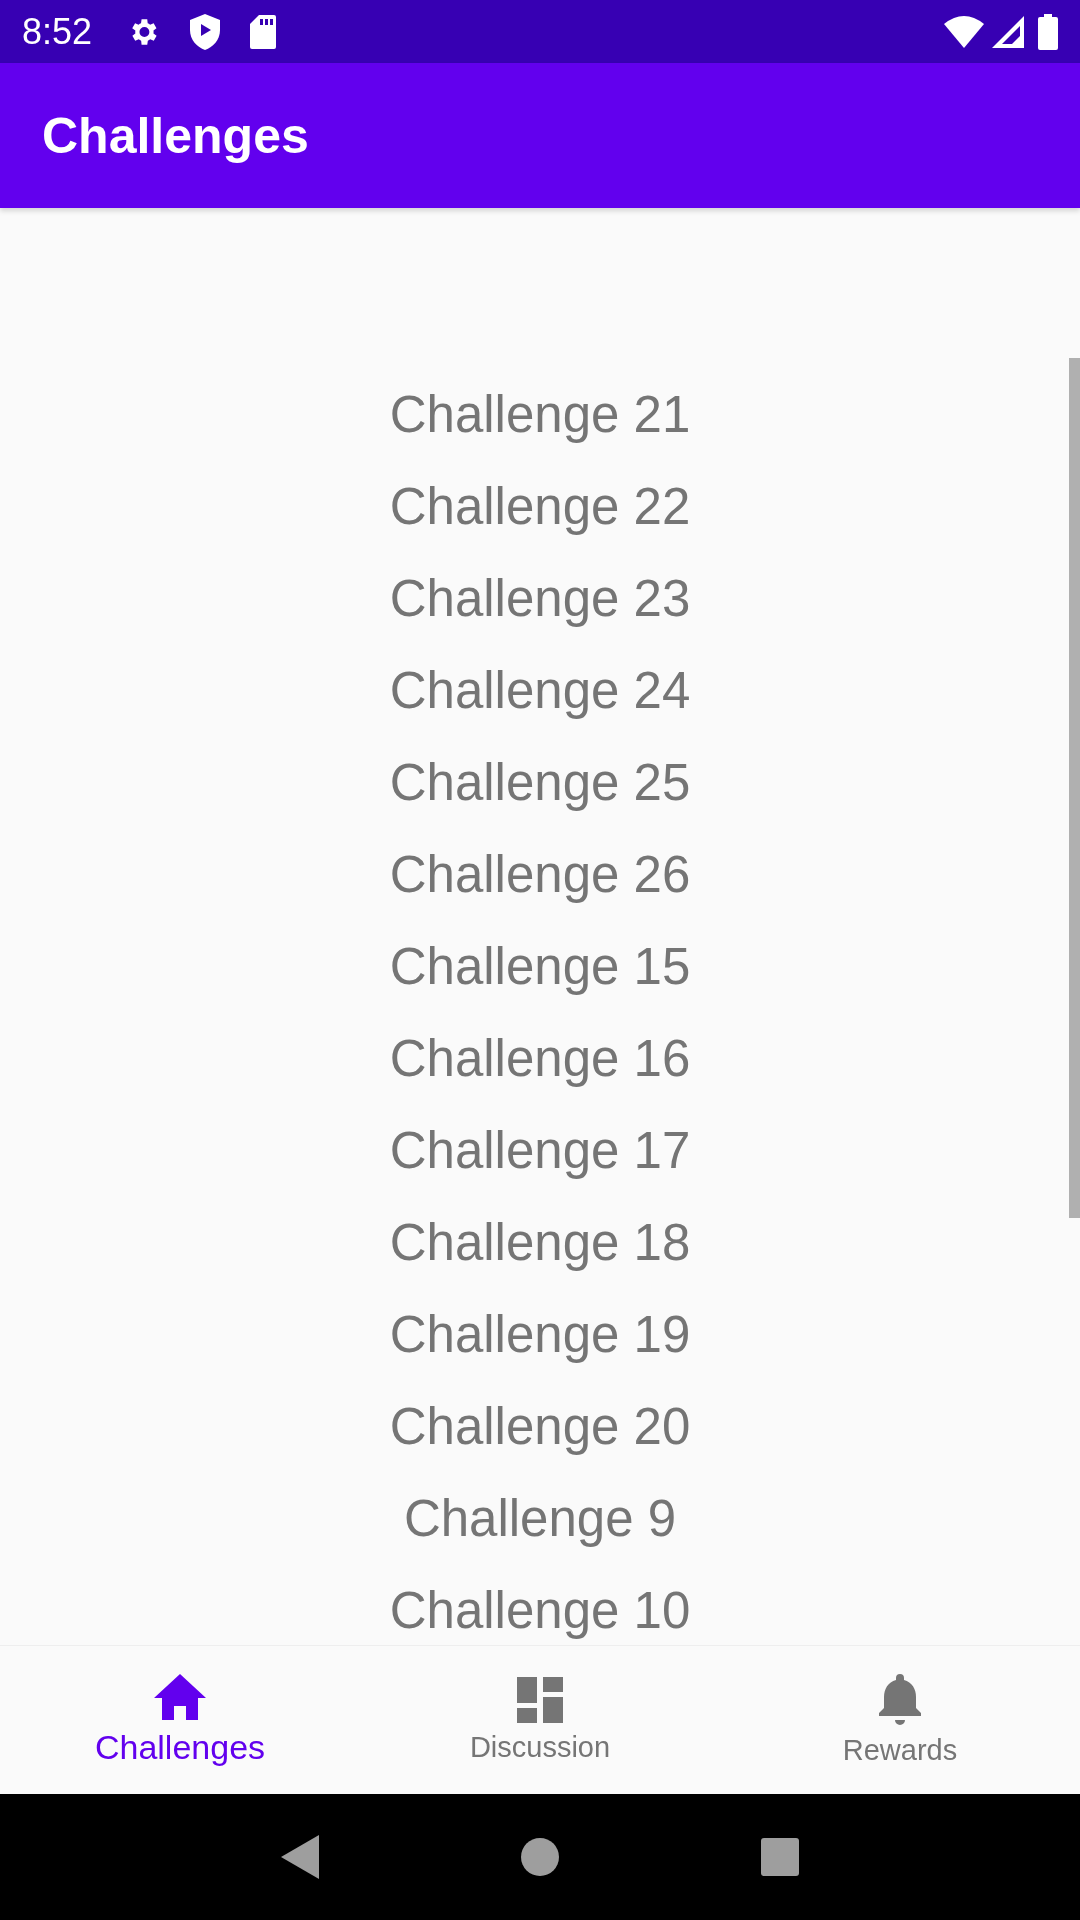  Describe the element at coordinates (900, 1699) in the screenshot. I see `bell-icon` at that location.